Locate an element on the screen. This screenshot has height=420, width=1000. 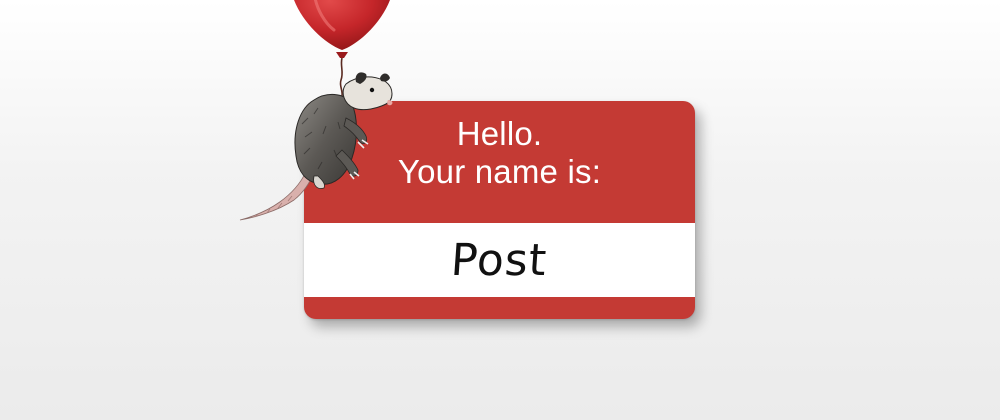
name-text: Post is located at coordinates (499, 260).